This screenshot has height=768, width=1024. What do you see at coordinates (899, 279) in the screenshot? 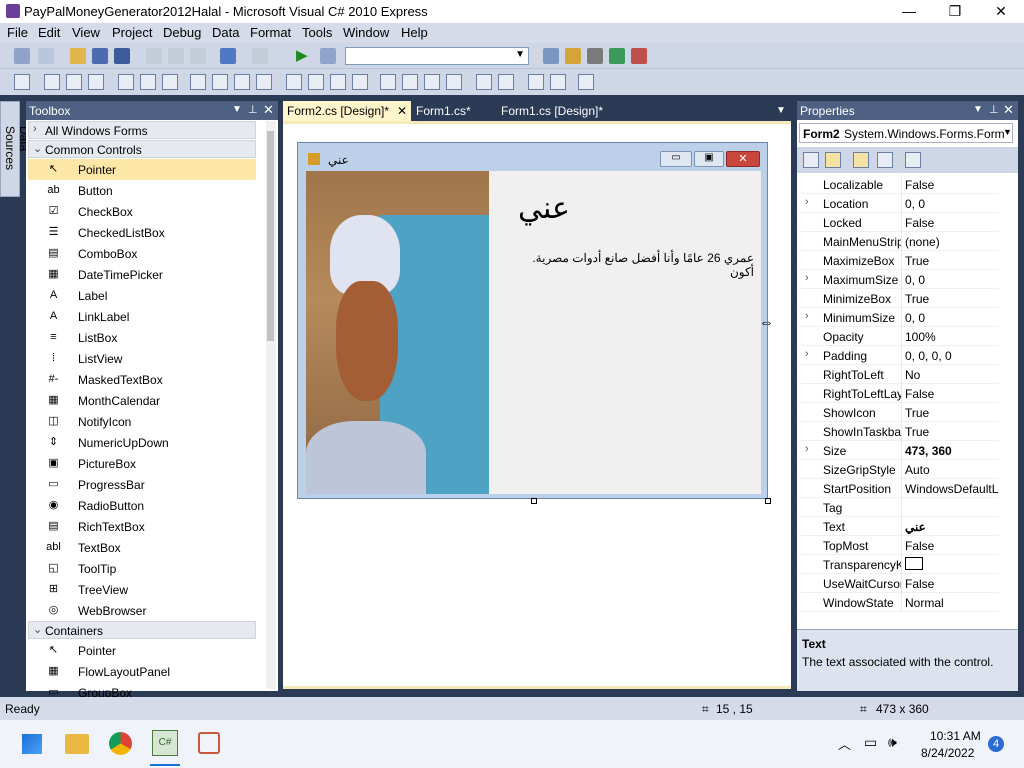
I see `property-row-maximumsize: › MaximumSize 0, 0` at bounding box center [899, 279].